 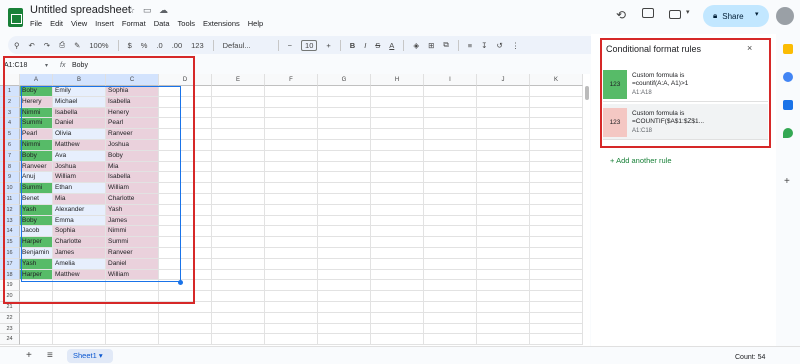 I want to click on wrap-icon: ↧, so click(x=484, y=45).